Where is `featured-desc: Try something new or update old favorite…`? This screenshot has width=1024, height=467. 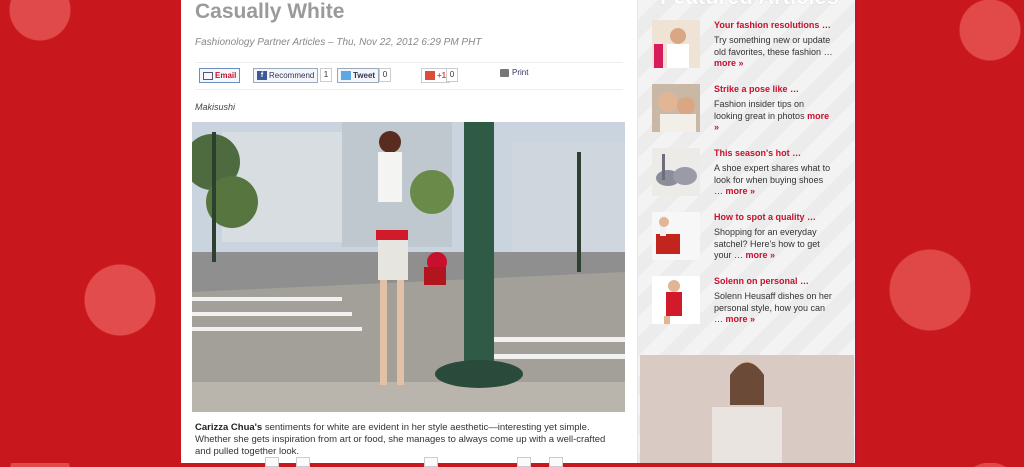
featured-desc: Try something new or update old favorite… is located at coordinates (774, 52).